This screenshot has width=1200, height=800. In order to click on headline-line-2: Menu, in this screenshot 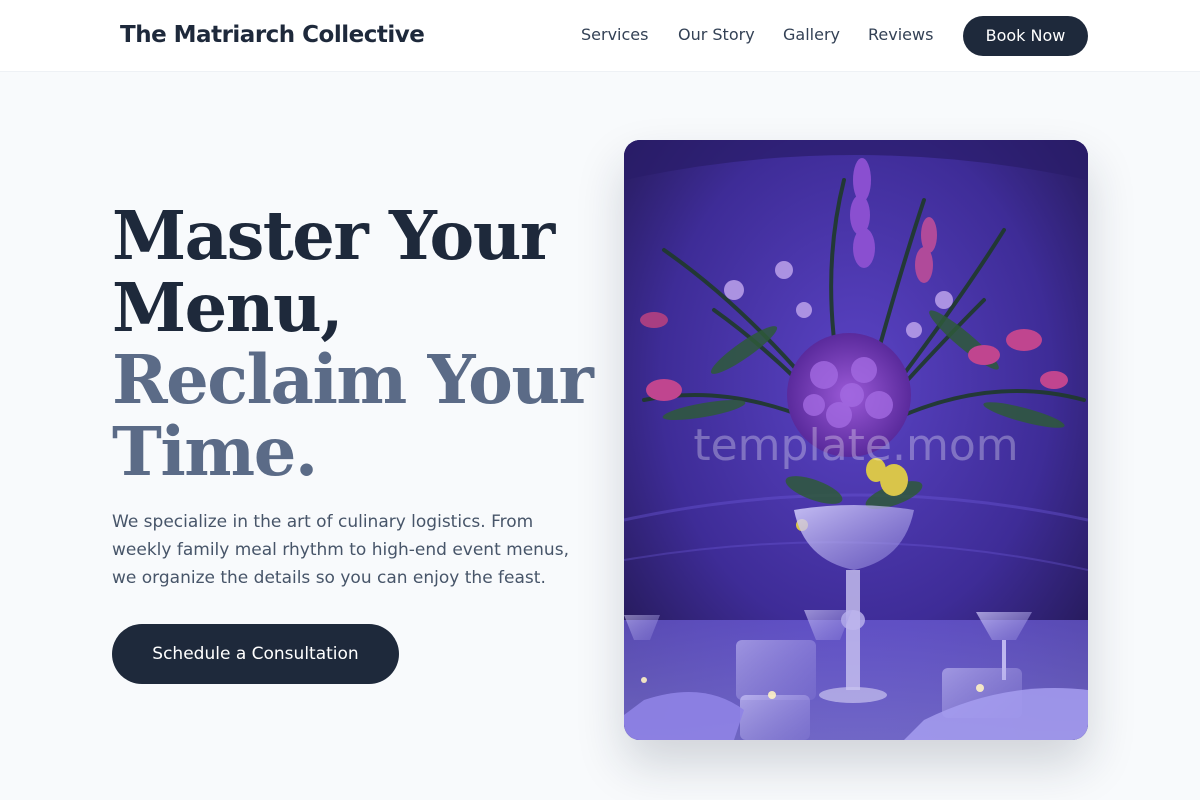, I will do `click(228, 307)`.